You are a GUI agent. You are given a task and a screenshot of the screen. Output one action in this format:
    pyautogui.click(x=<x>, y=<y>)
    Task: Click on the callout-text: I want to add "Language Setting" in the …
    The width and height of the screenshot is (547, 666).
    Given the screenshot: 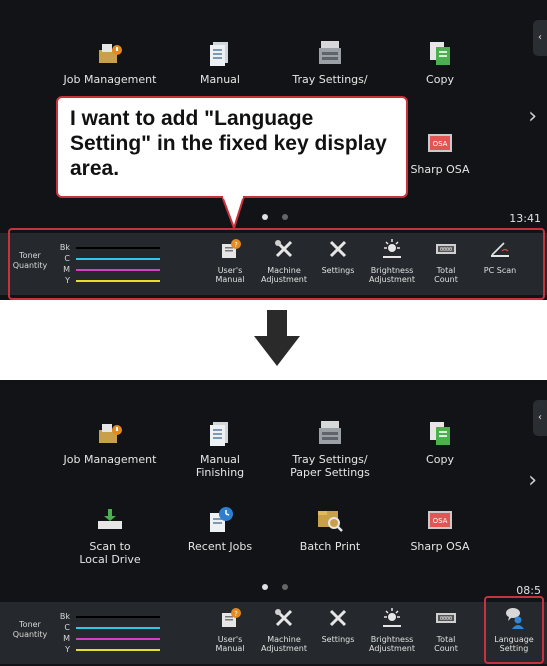 What is the action you would take?
    pyautogui.click(x=228, y=143)
    